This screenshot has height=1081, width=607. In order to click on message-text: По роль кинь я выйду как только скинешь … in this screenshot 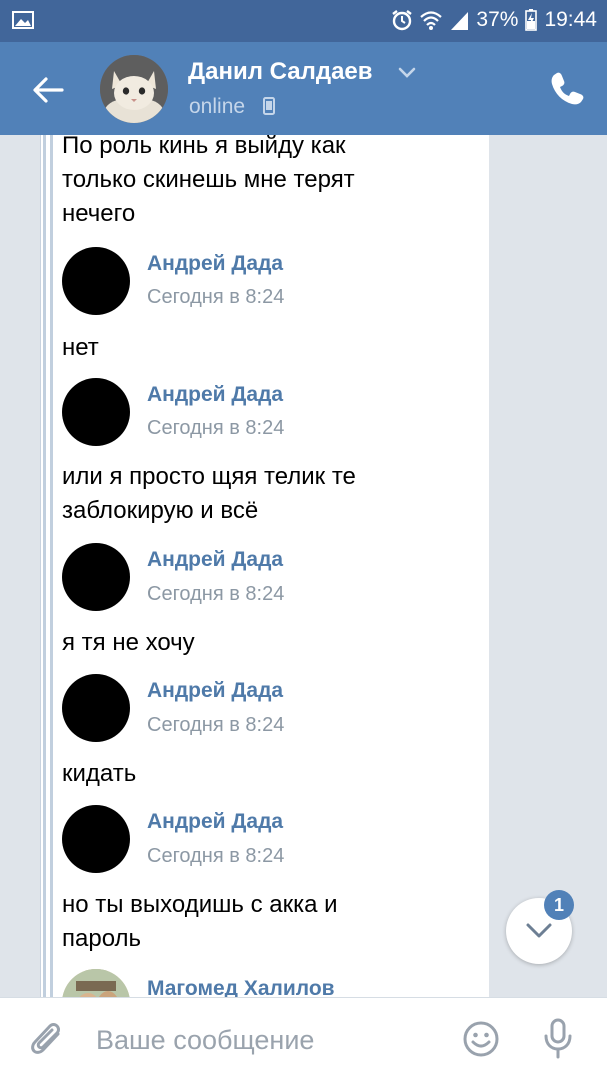, I will do `click(208, 181)`.